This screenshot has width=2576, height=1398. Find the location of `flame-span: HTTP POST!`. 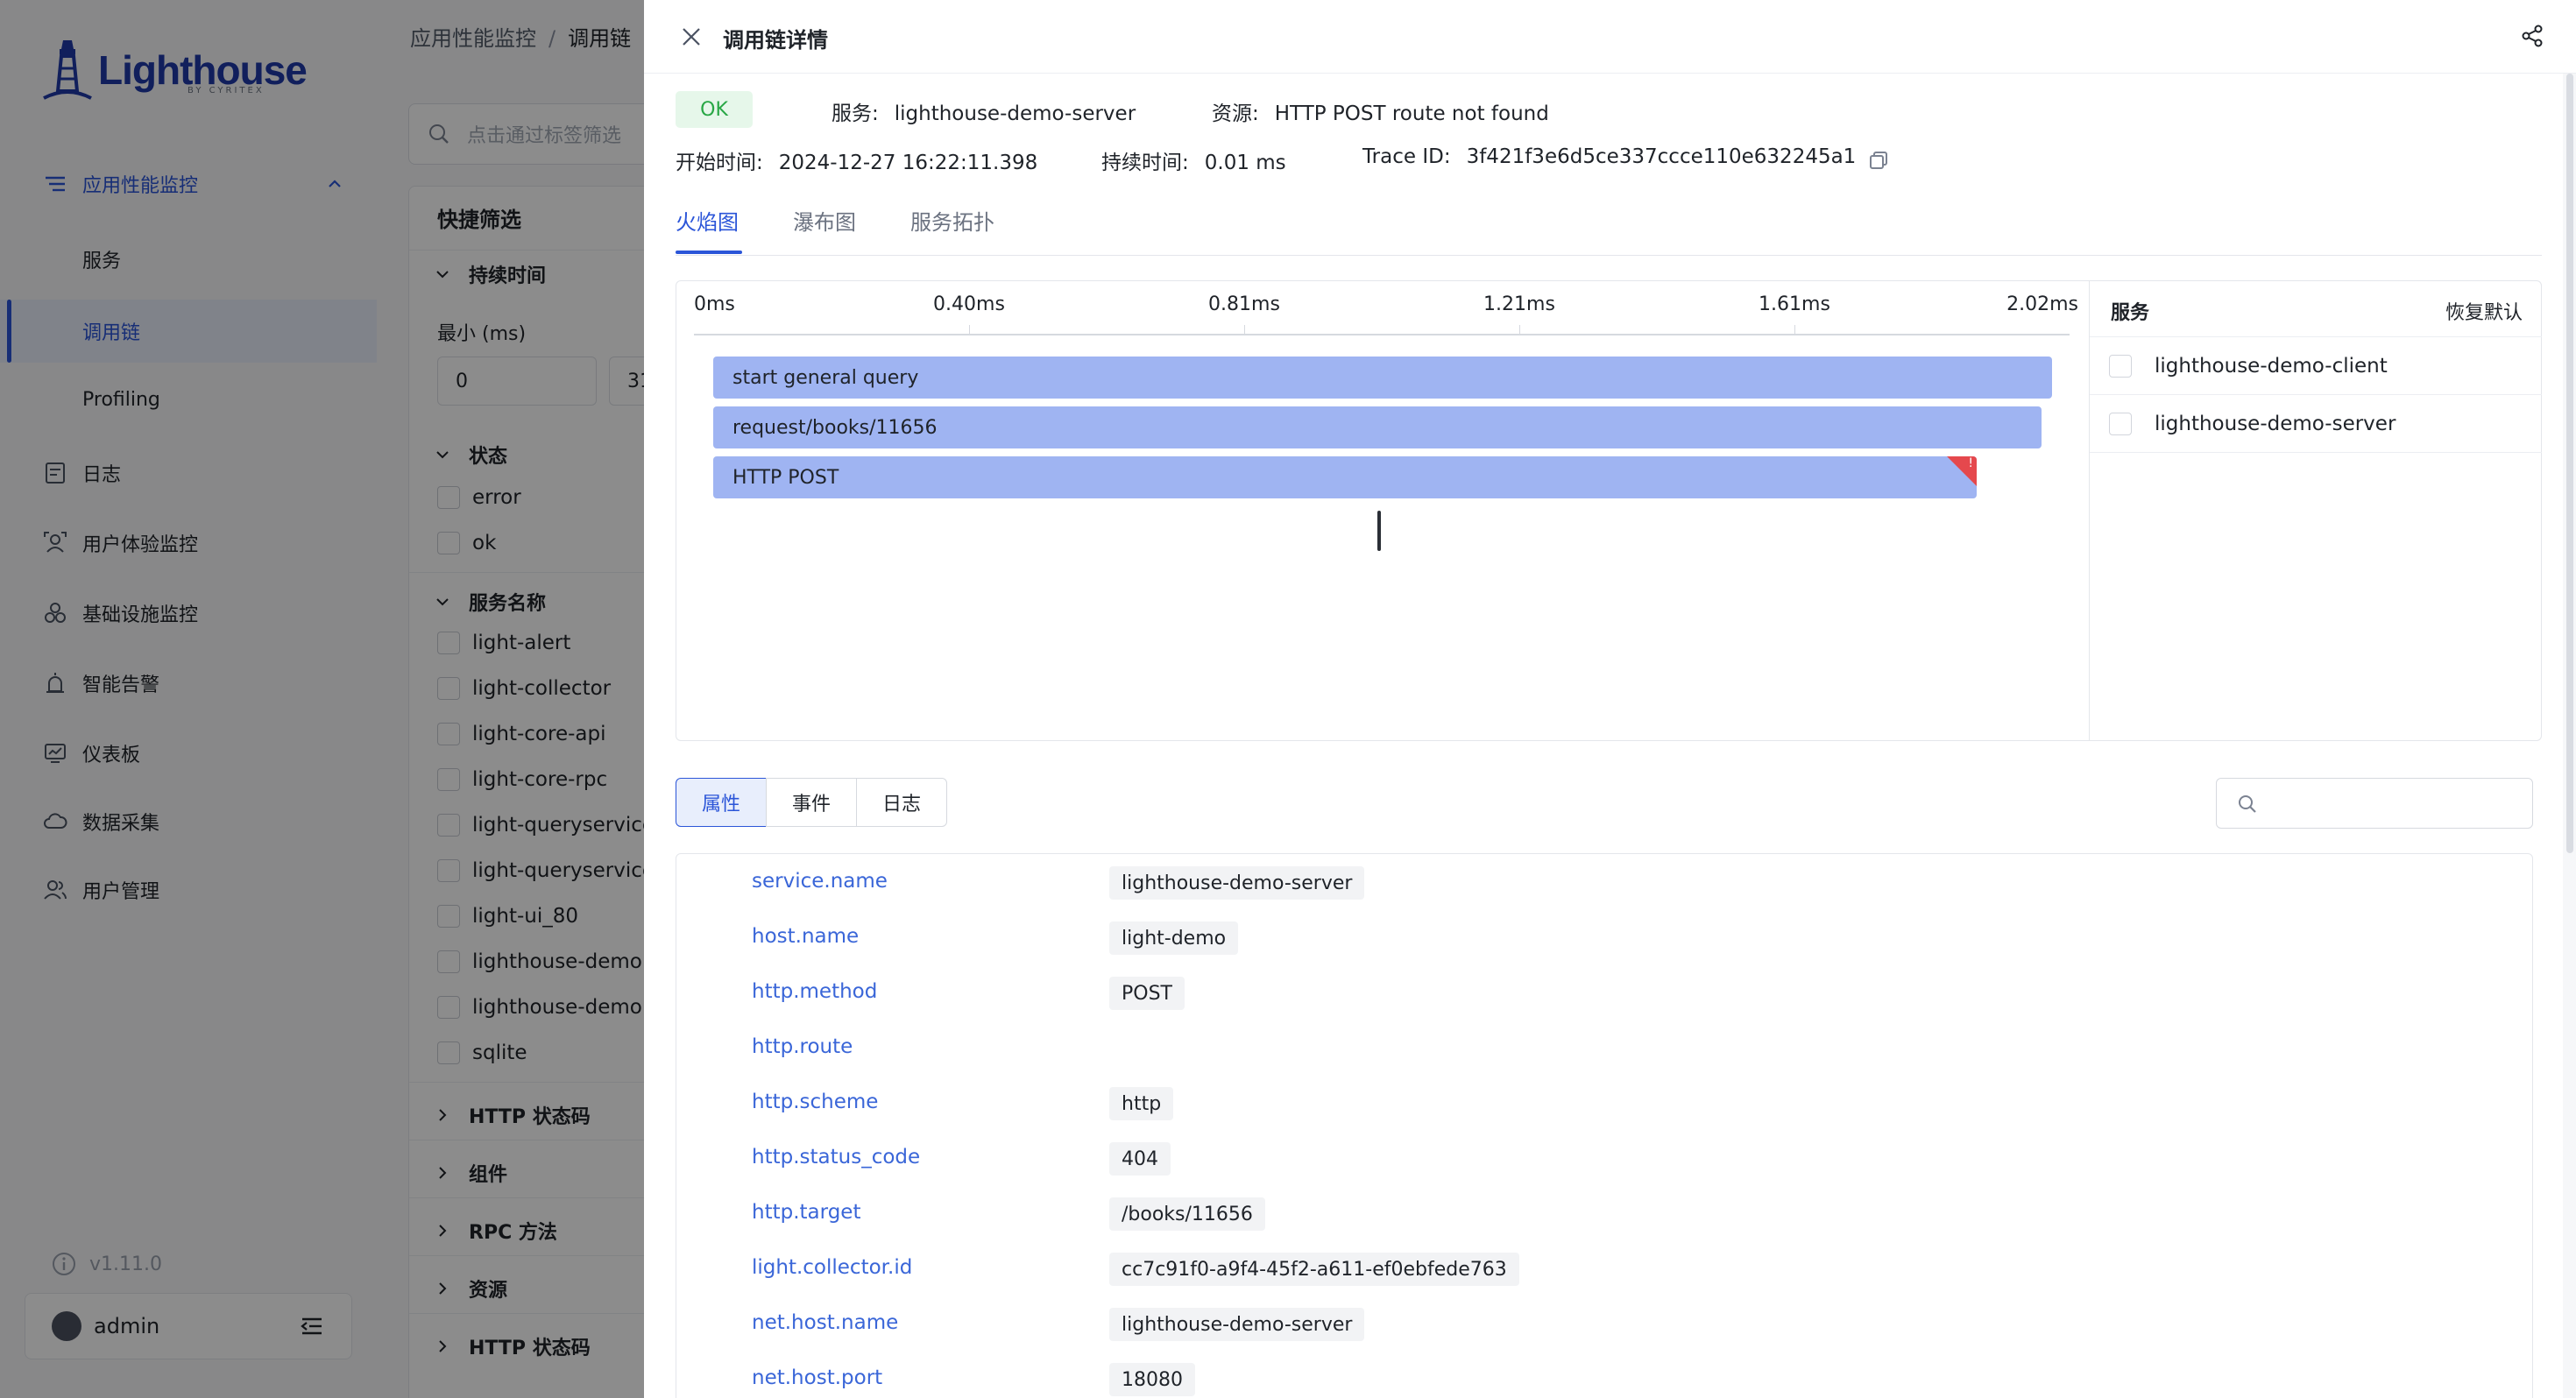

flame-span: HTTP POST! is located at coordinates (1345, 477).